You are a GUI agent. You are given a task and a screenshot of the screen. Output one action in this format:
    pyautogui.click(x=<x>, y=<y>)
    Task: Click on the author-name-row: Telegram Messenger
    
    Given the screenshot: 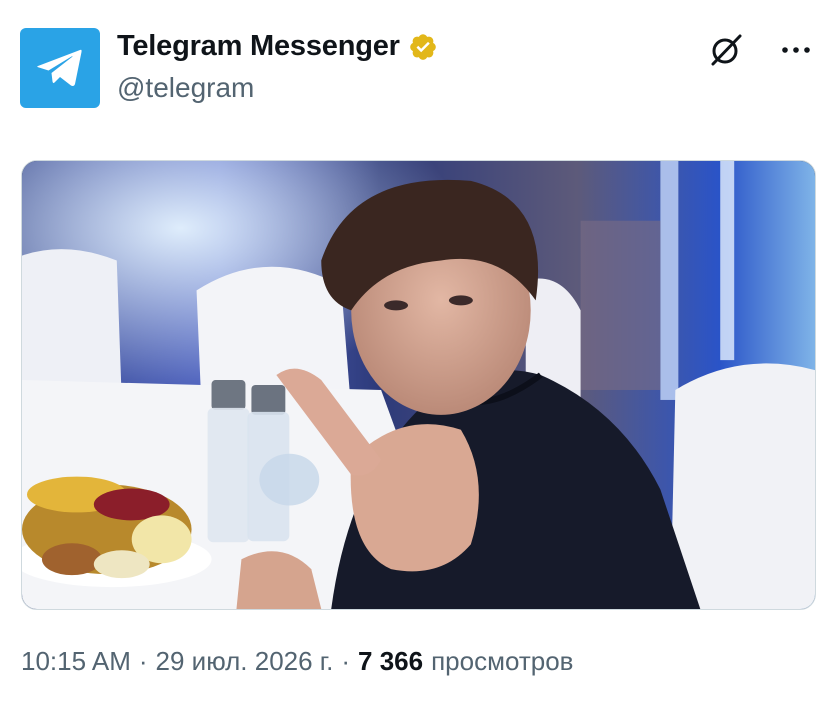 What is the action you would take?
    pyautogui.click(x=277, y=46)
    